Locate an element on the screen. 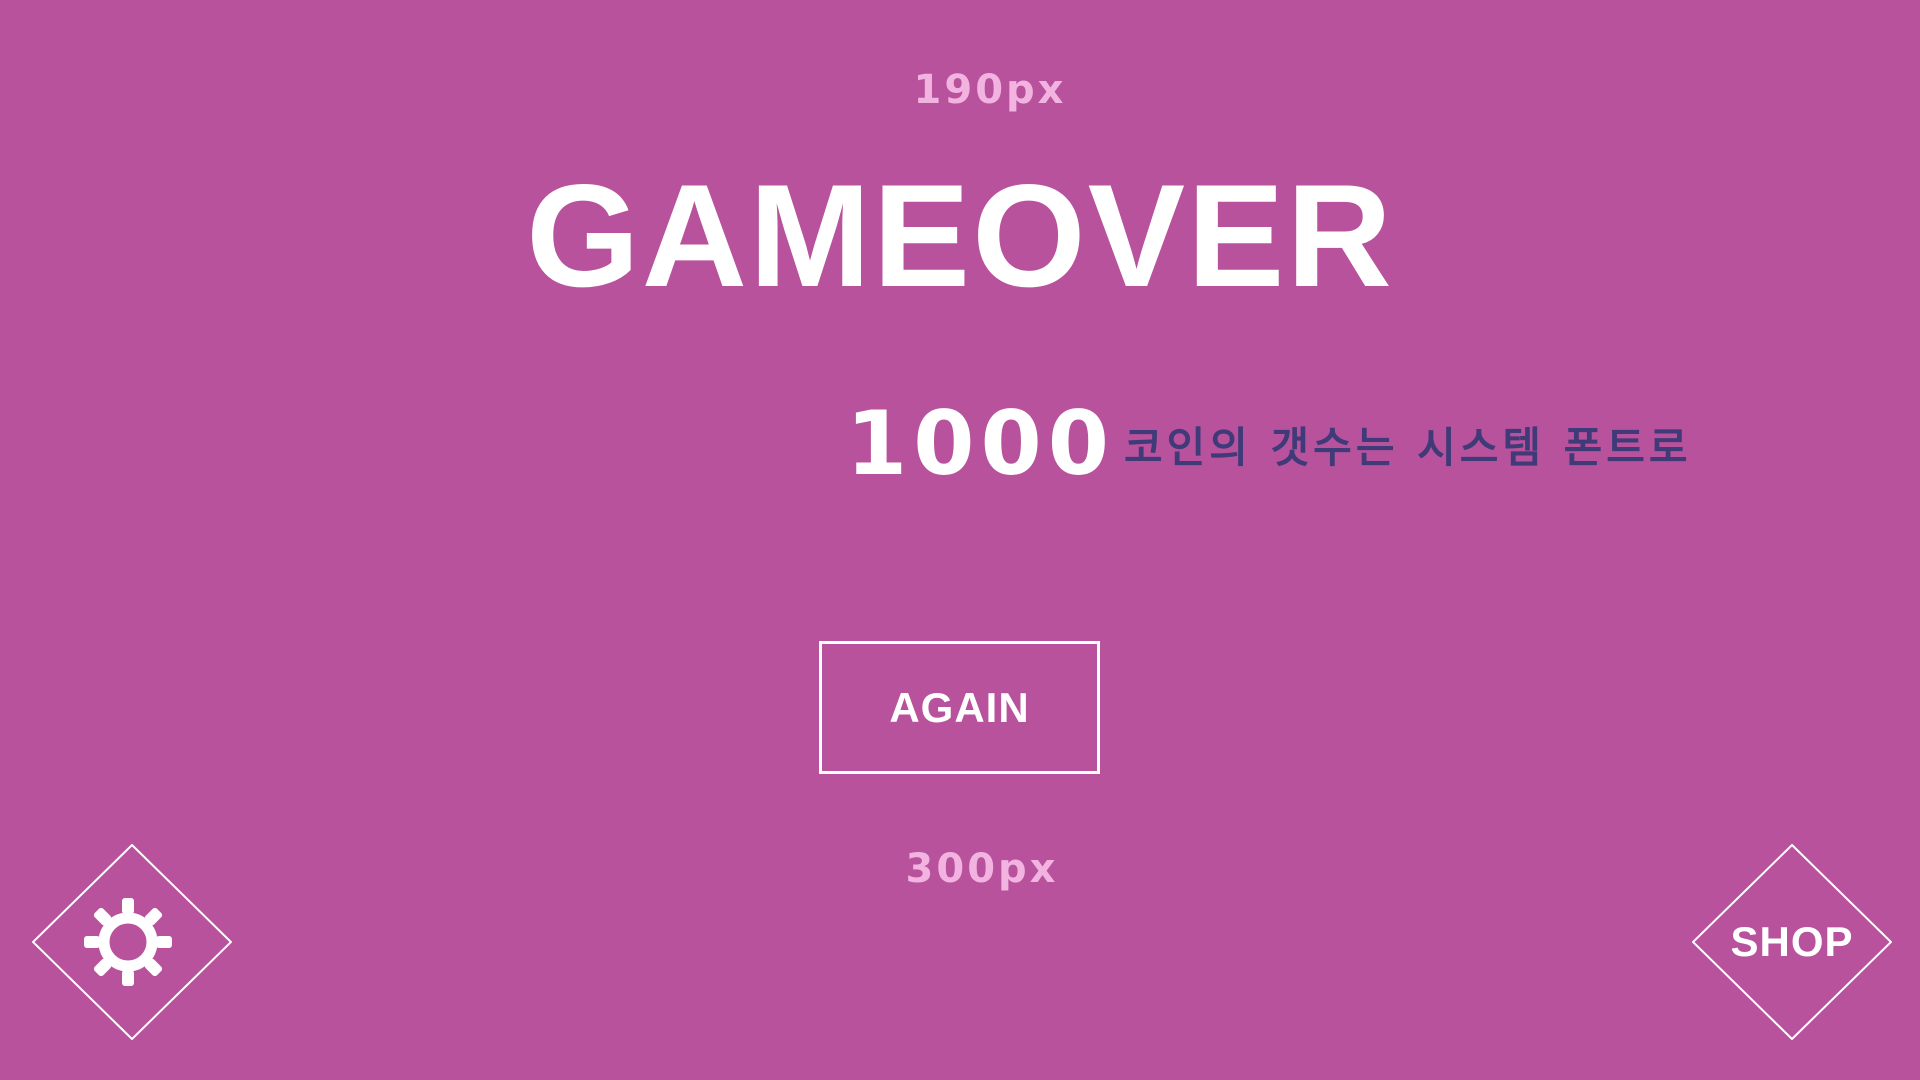  bottom-spacing-annotation: 300px is located at coordinates (982, 869).